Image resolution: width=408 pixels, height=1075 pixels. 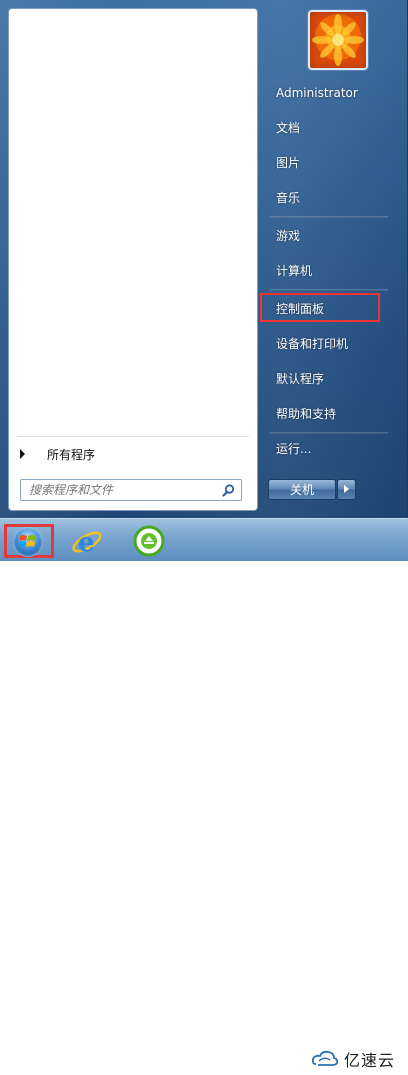 What do you see at coordinates (338, 40) in the screenshot?
I see `user-avatar-icon` at bounding box center [338, 40].